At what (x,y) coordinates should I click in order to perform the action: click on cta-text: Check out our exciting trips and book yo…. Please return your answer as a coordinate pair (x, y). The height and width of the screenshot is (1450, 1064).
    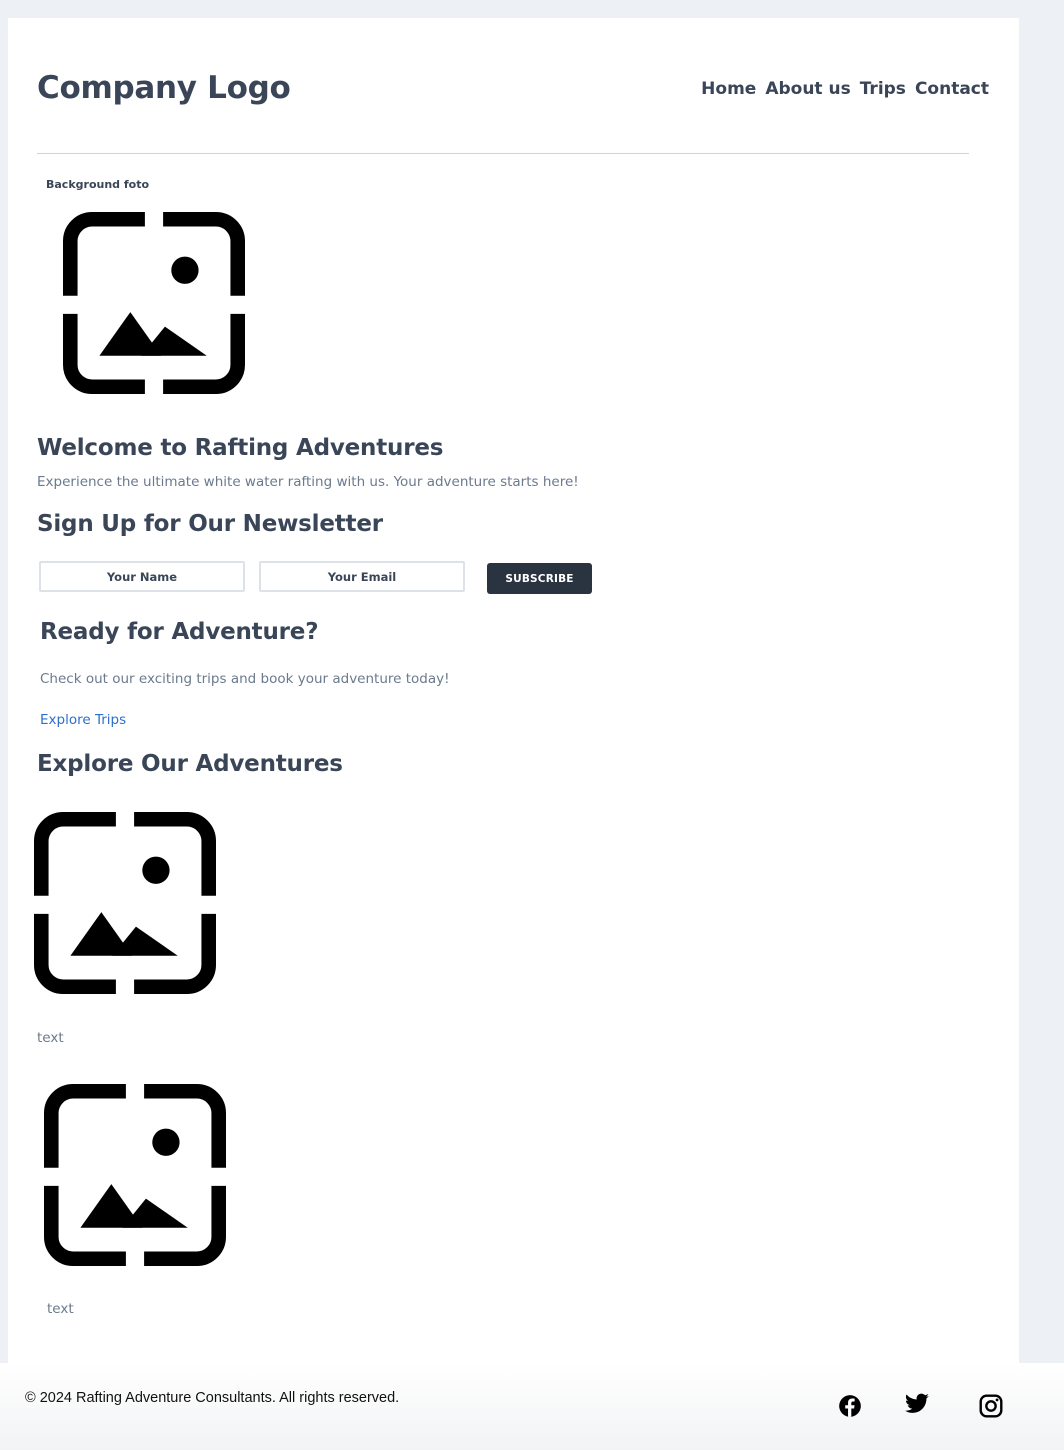
    Looking at the image, I should click on (245, 679).